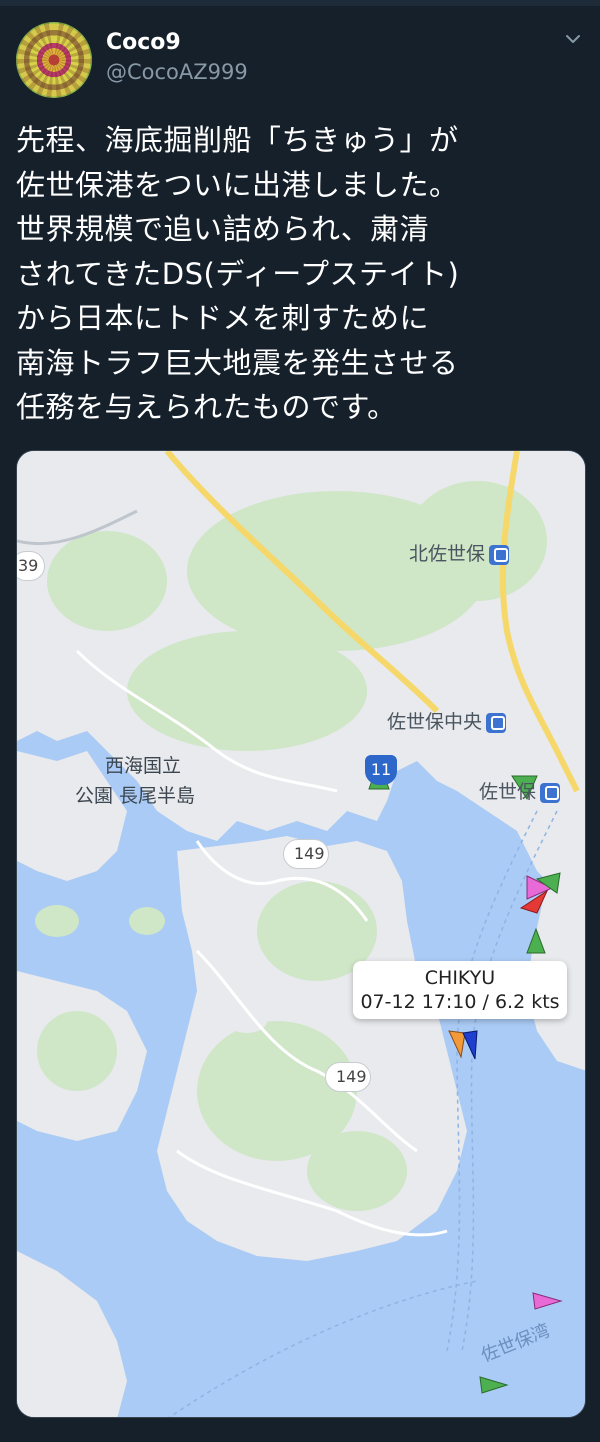  Describe the element at coordinates (348, 1077) in the screenshot. I see `route-shield-149-lower: 149` at that location.